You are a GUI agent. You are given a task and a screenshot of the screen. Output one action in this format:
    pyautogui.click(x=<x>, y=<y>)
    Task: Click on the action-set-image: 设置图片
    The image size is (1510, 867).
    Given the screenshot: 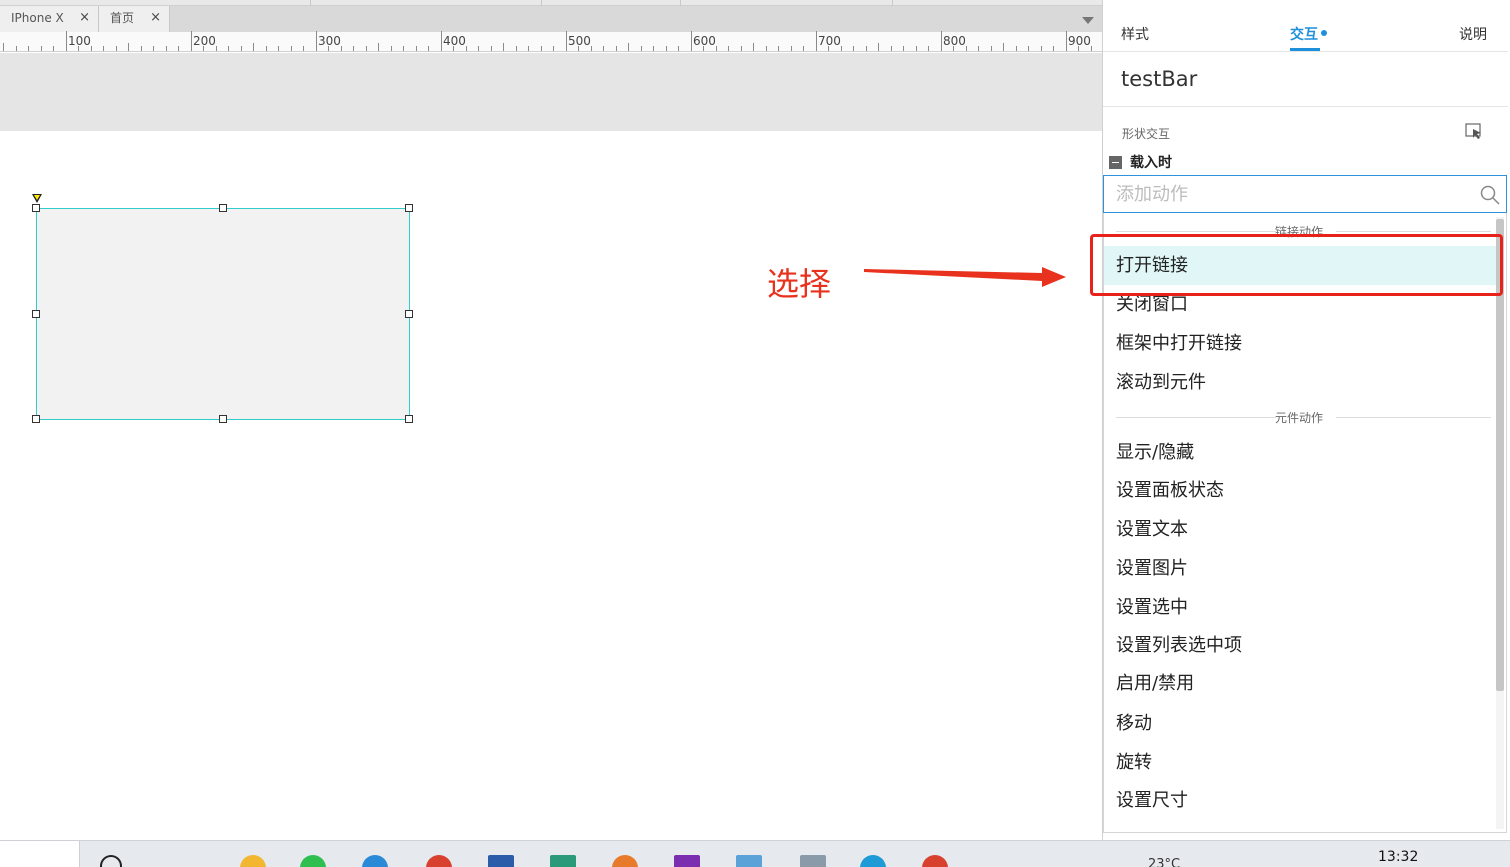 What is the action you would take?
    pyautogui.click(x=1300, y=568)
    